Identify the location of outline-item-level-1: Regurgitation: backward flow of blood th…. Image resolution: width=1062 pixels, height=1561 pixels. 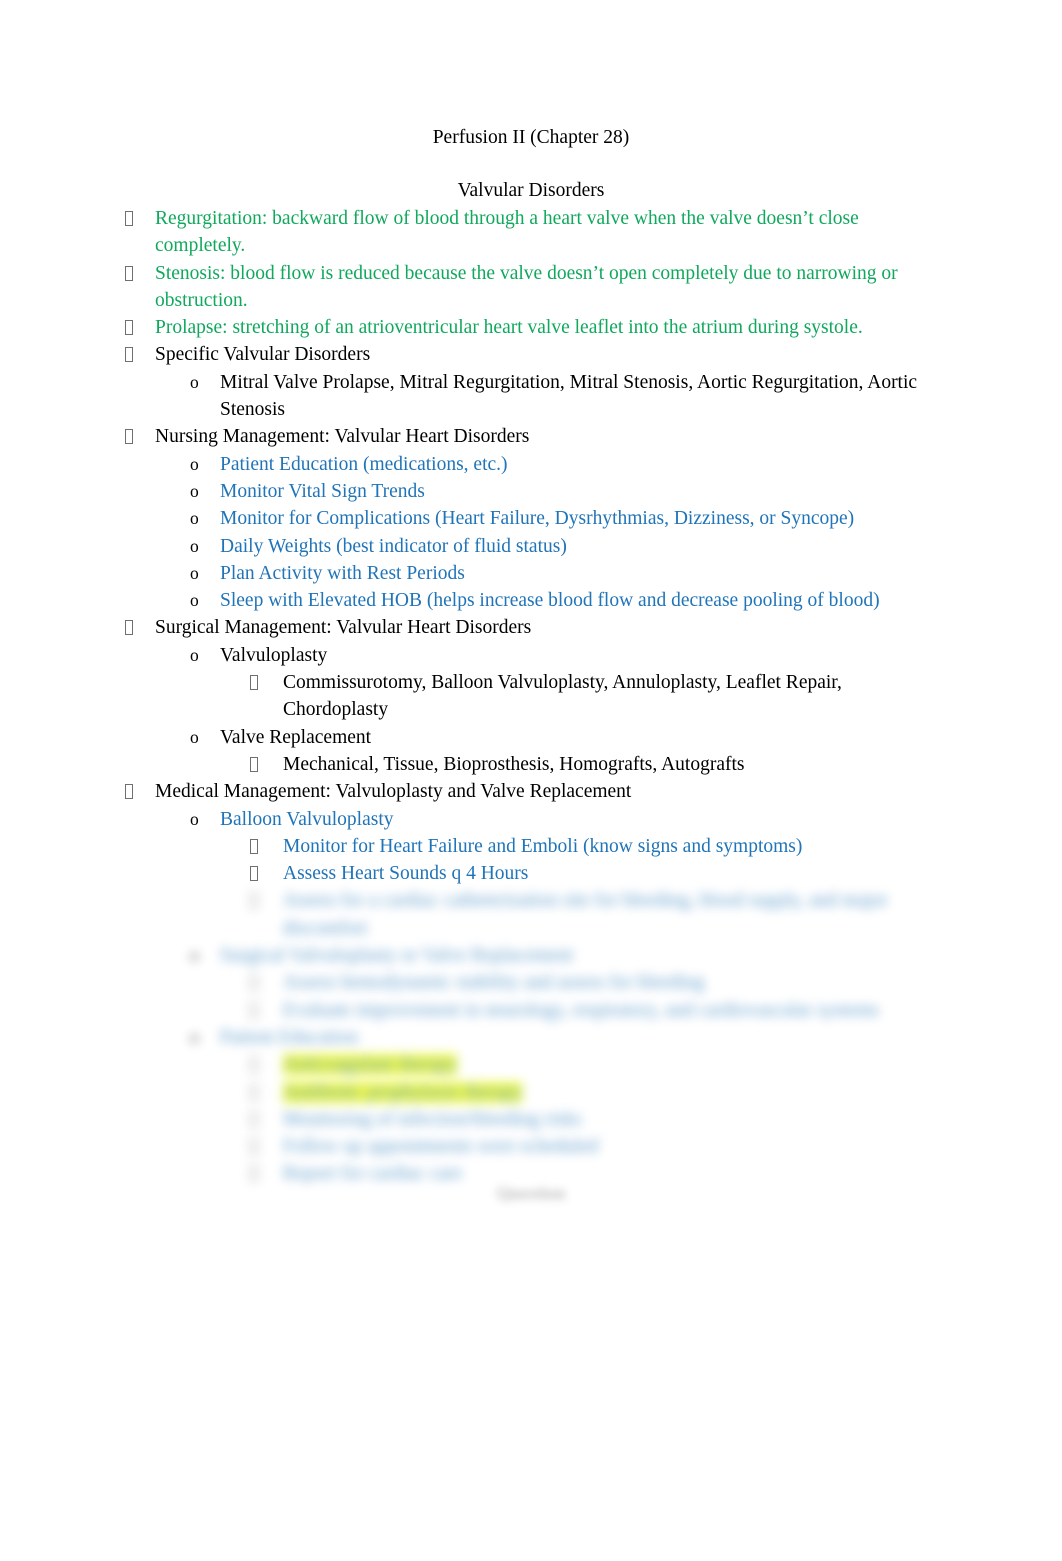
(531, 232).